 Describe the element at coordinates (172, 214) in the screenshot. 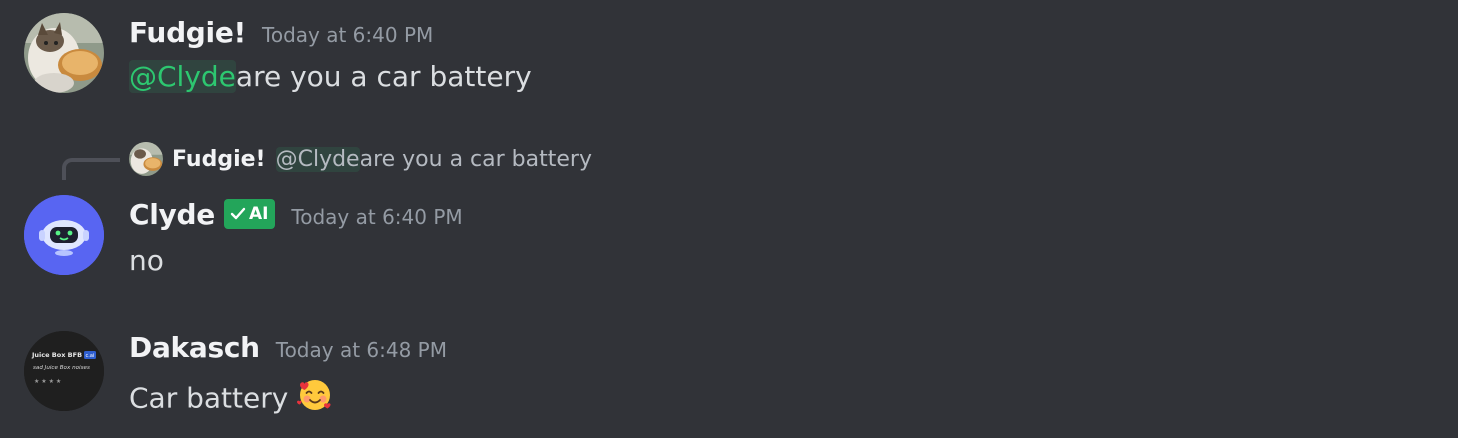

I see `username: Clyde` at that location.